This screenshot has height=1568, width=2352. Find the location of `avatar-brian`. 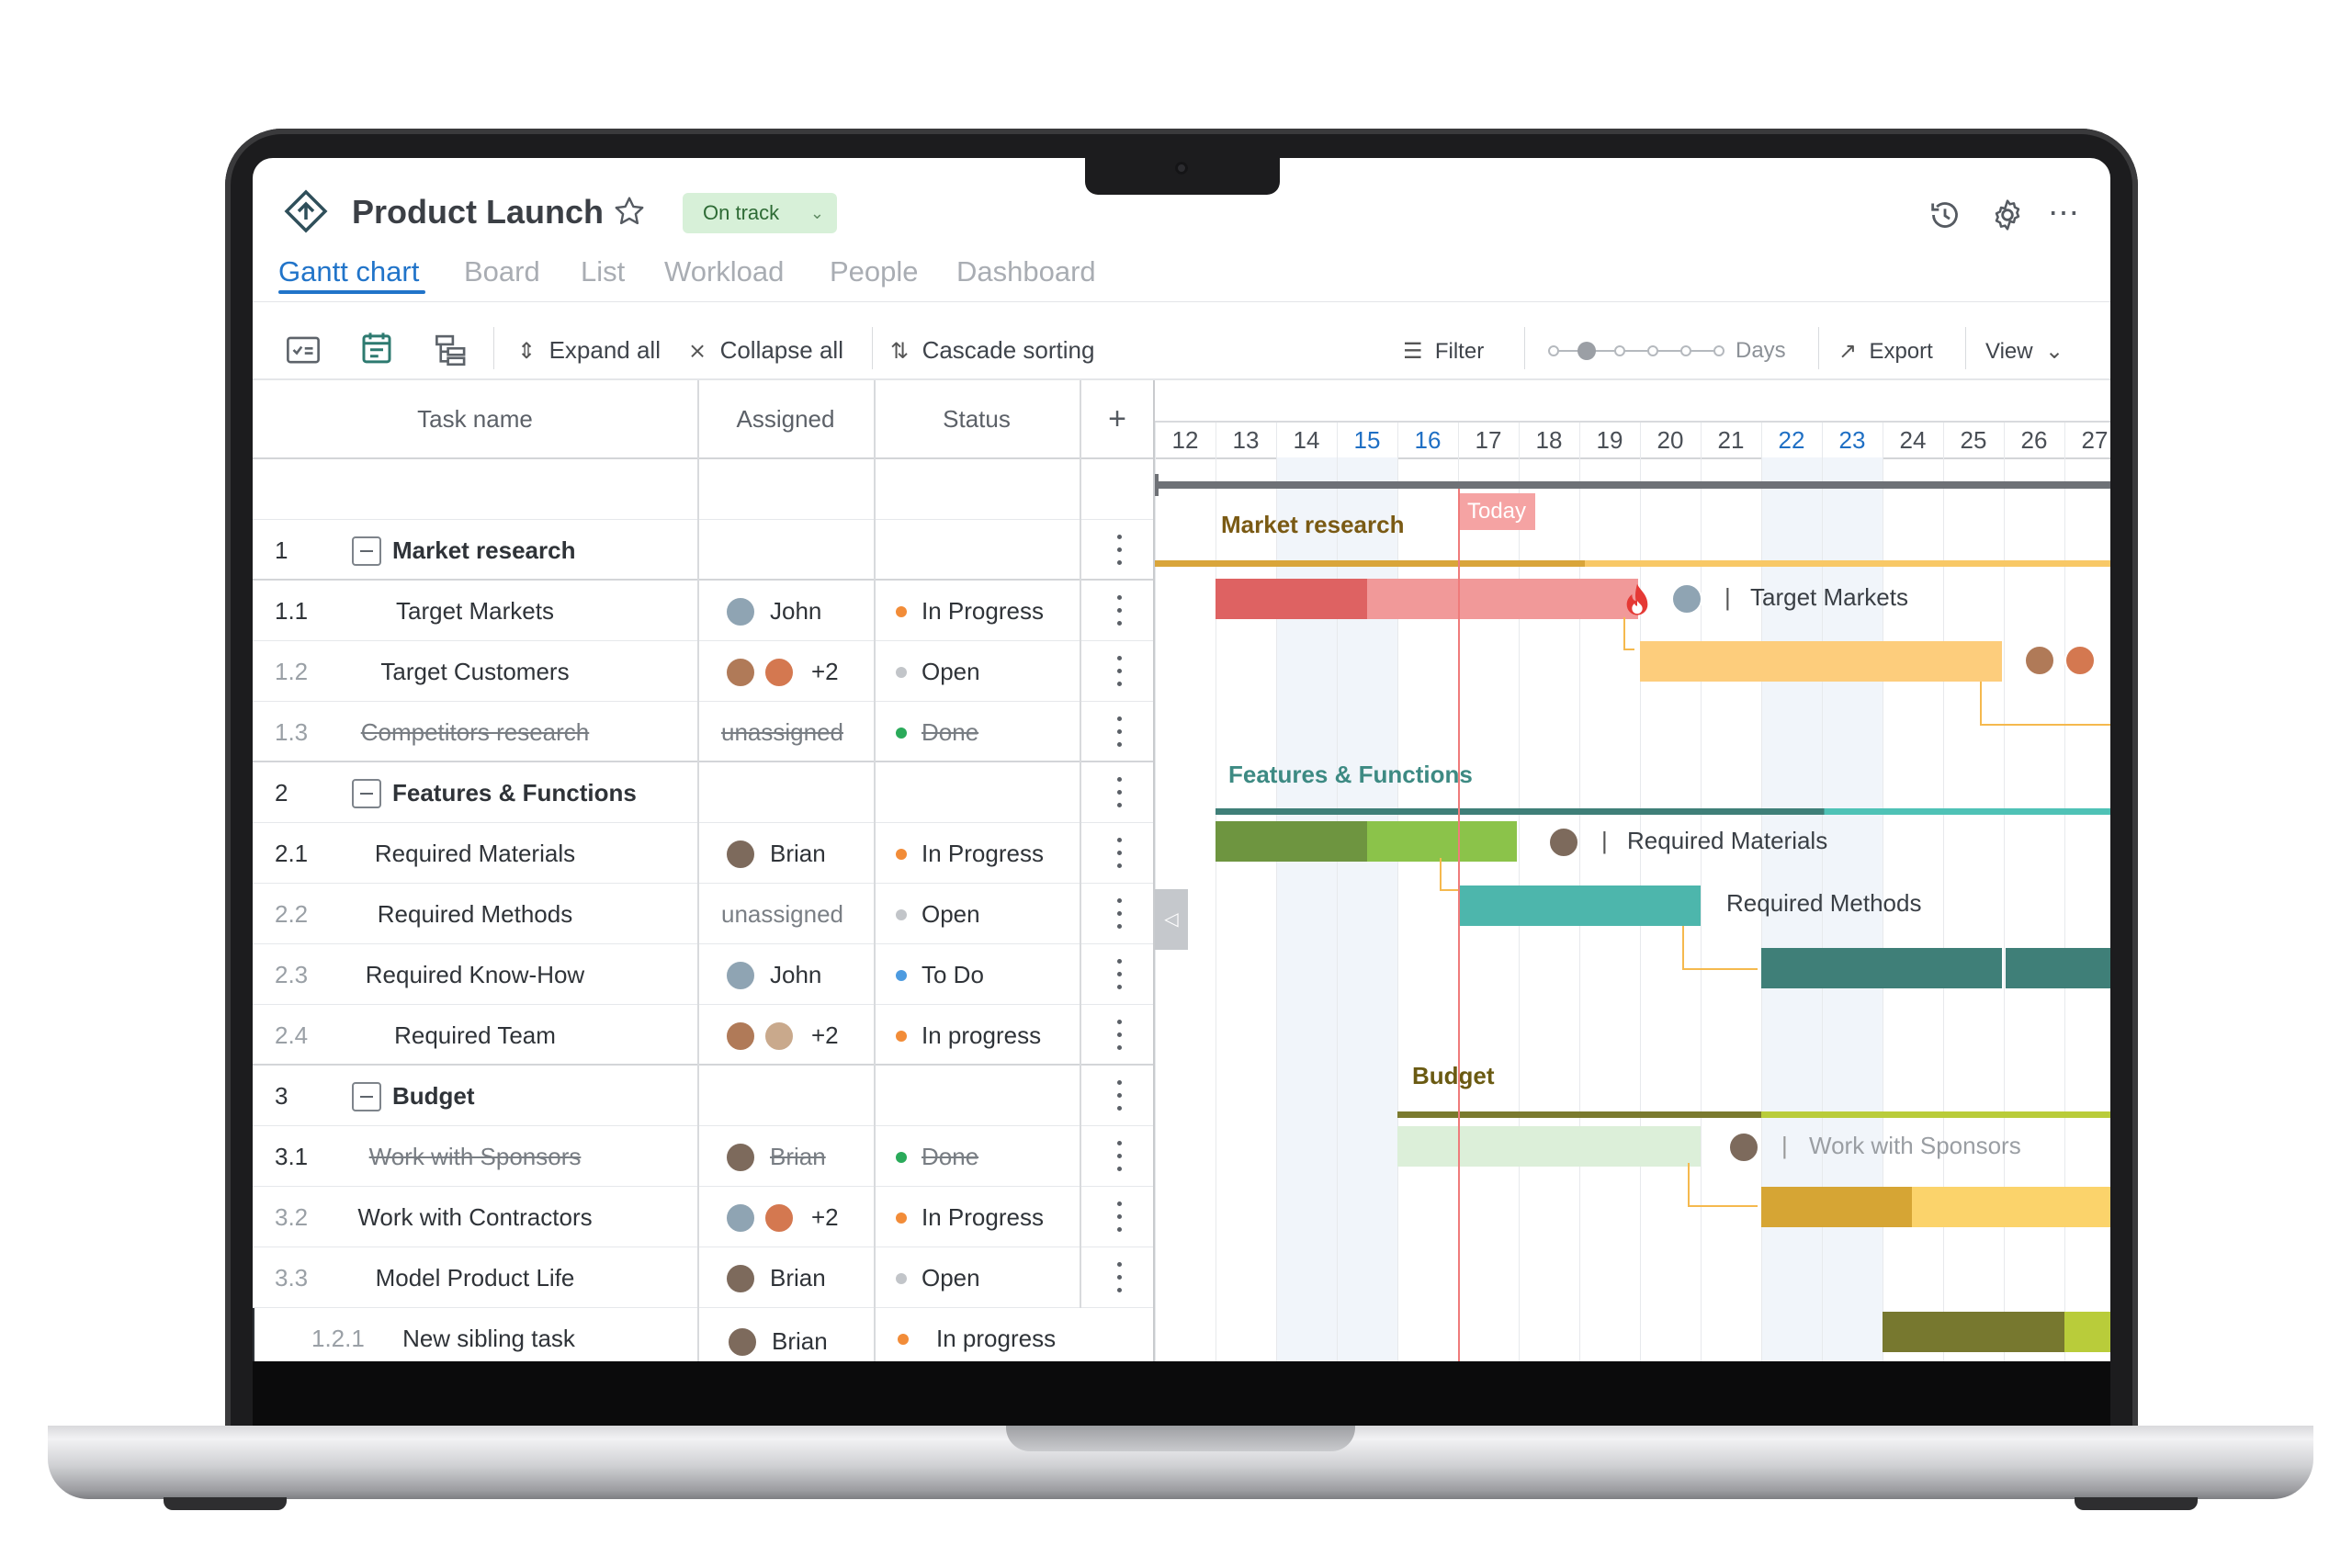

avatar-brian is located at coordinates (741, 1158).